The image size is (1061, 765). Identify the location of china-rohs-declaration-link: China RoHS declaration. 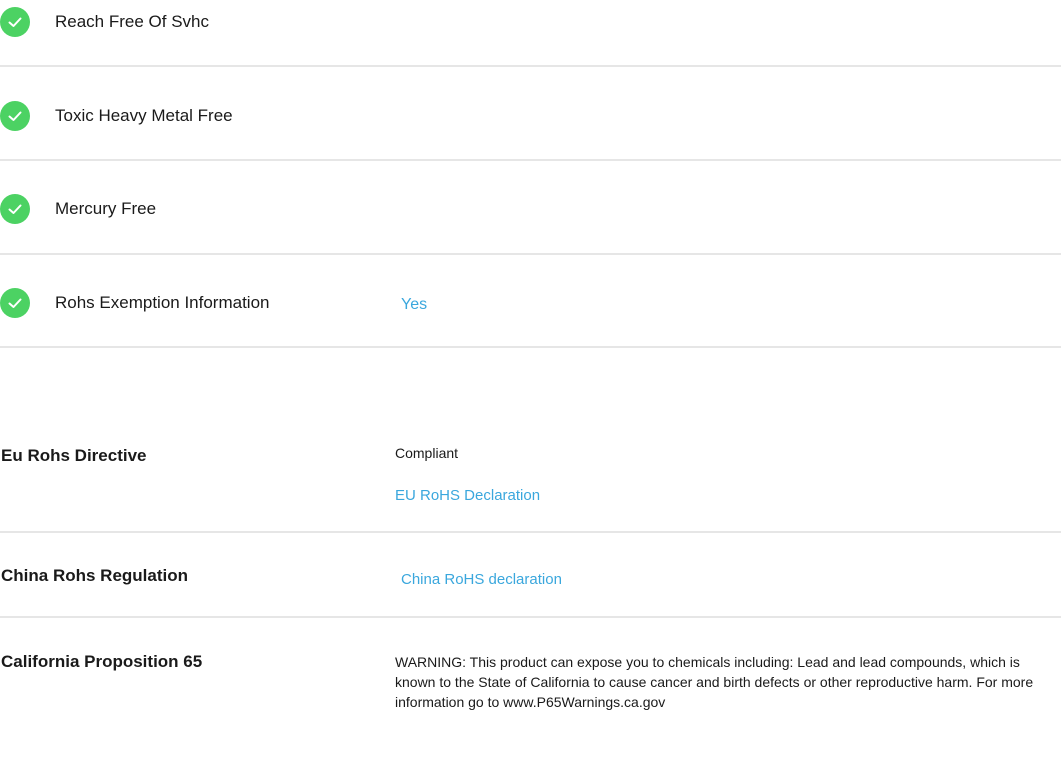
(481, 580).